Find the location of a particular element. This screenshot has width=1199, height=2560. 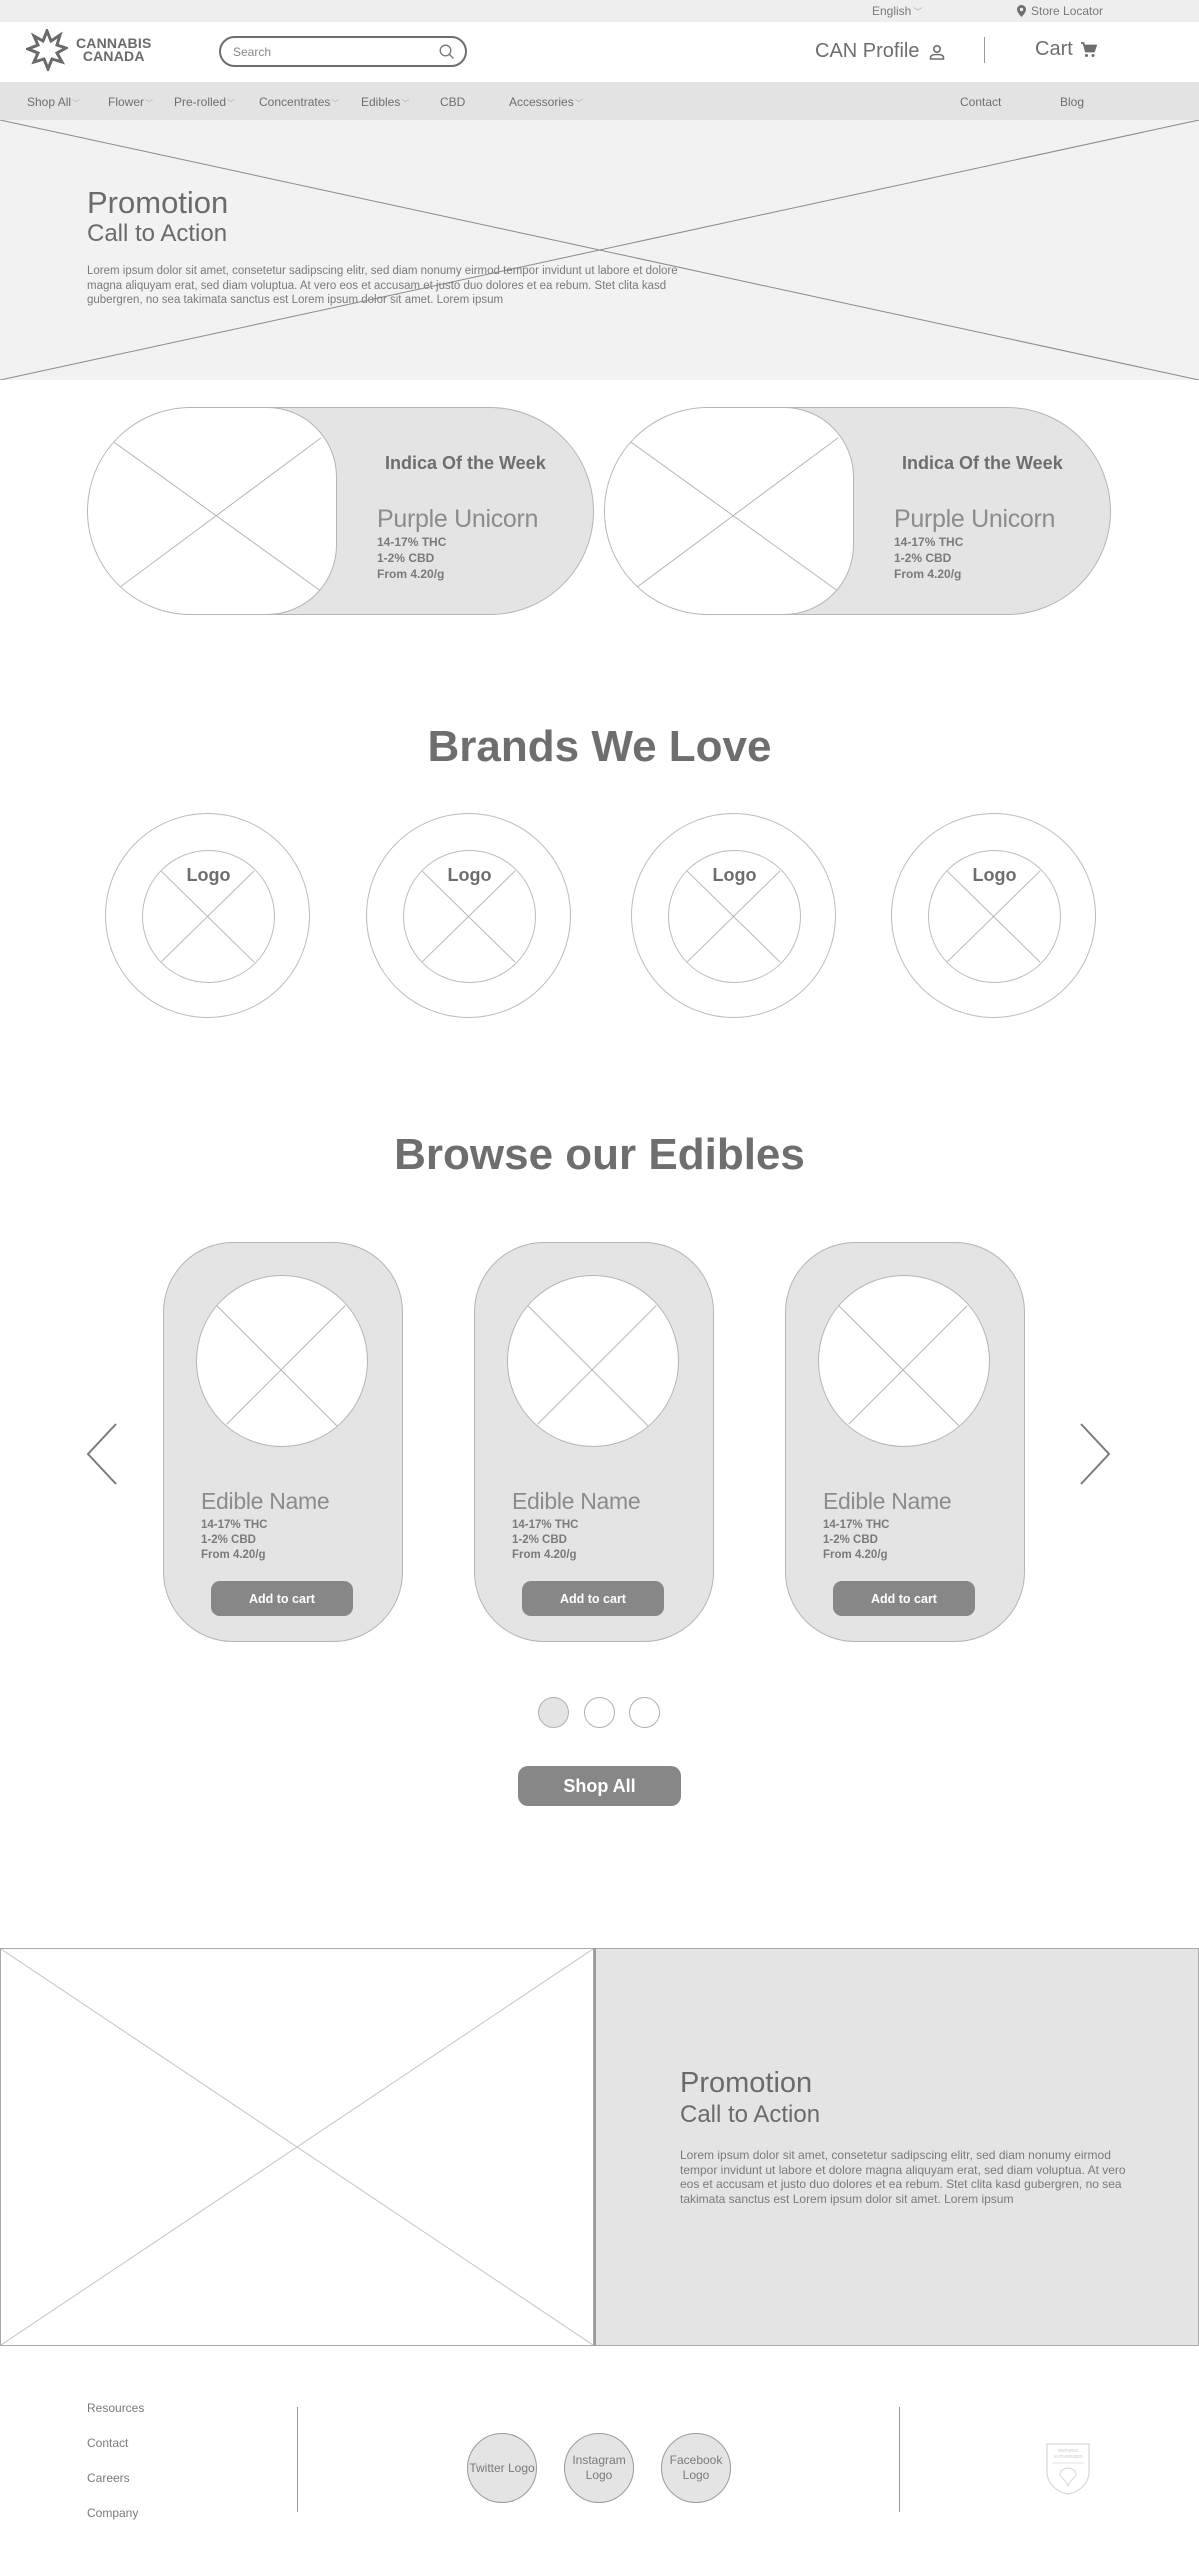

shopping-cart-icon is located at coordinates (1088, 49).